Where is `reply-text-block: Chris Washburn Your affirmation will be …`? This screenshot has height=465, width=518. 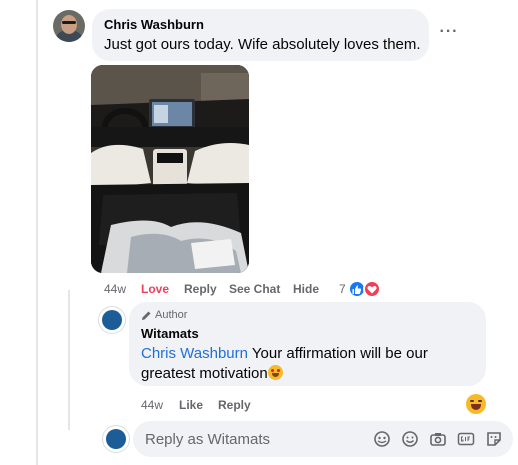 reply-text-block: Chris Washburn Your affirmation will be … is located at coordinates (307, 364).